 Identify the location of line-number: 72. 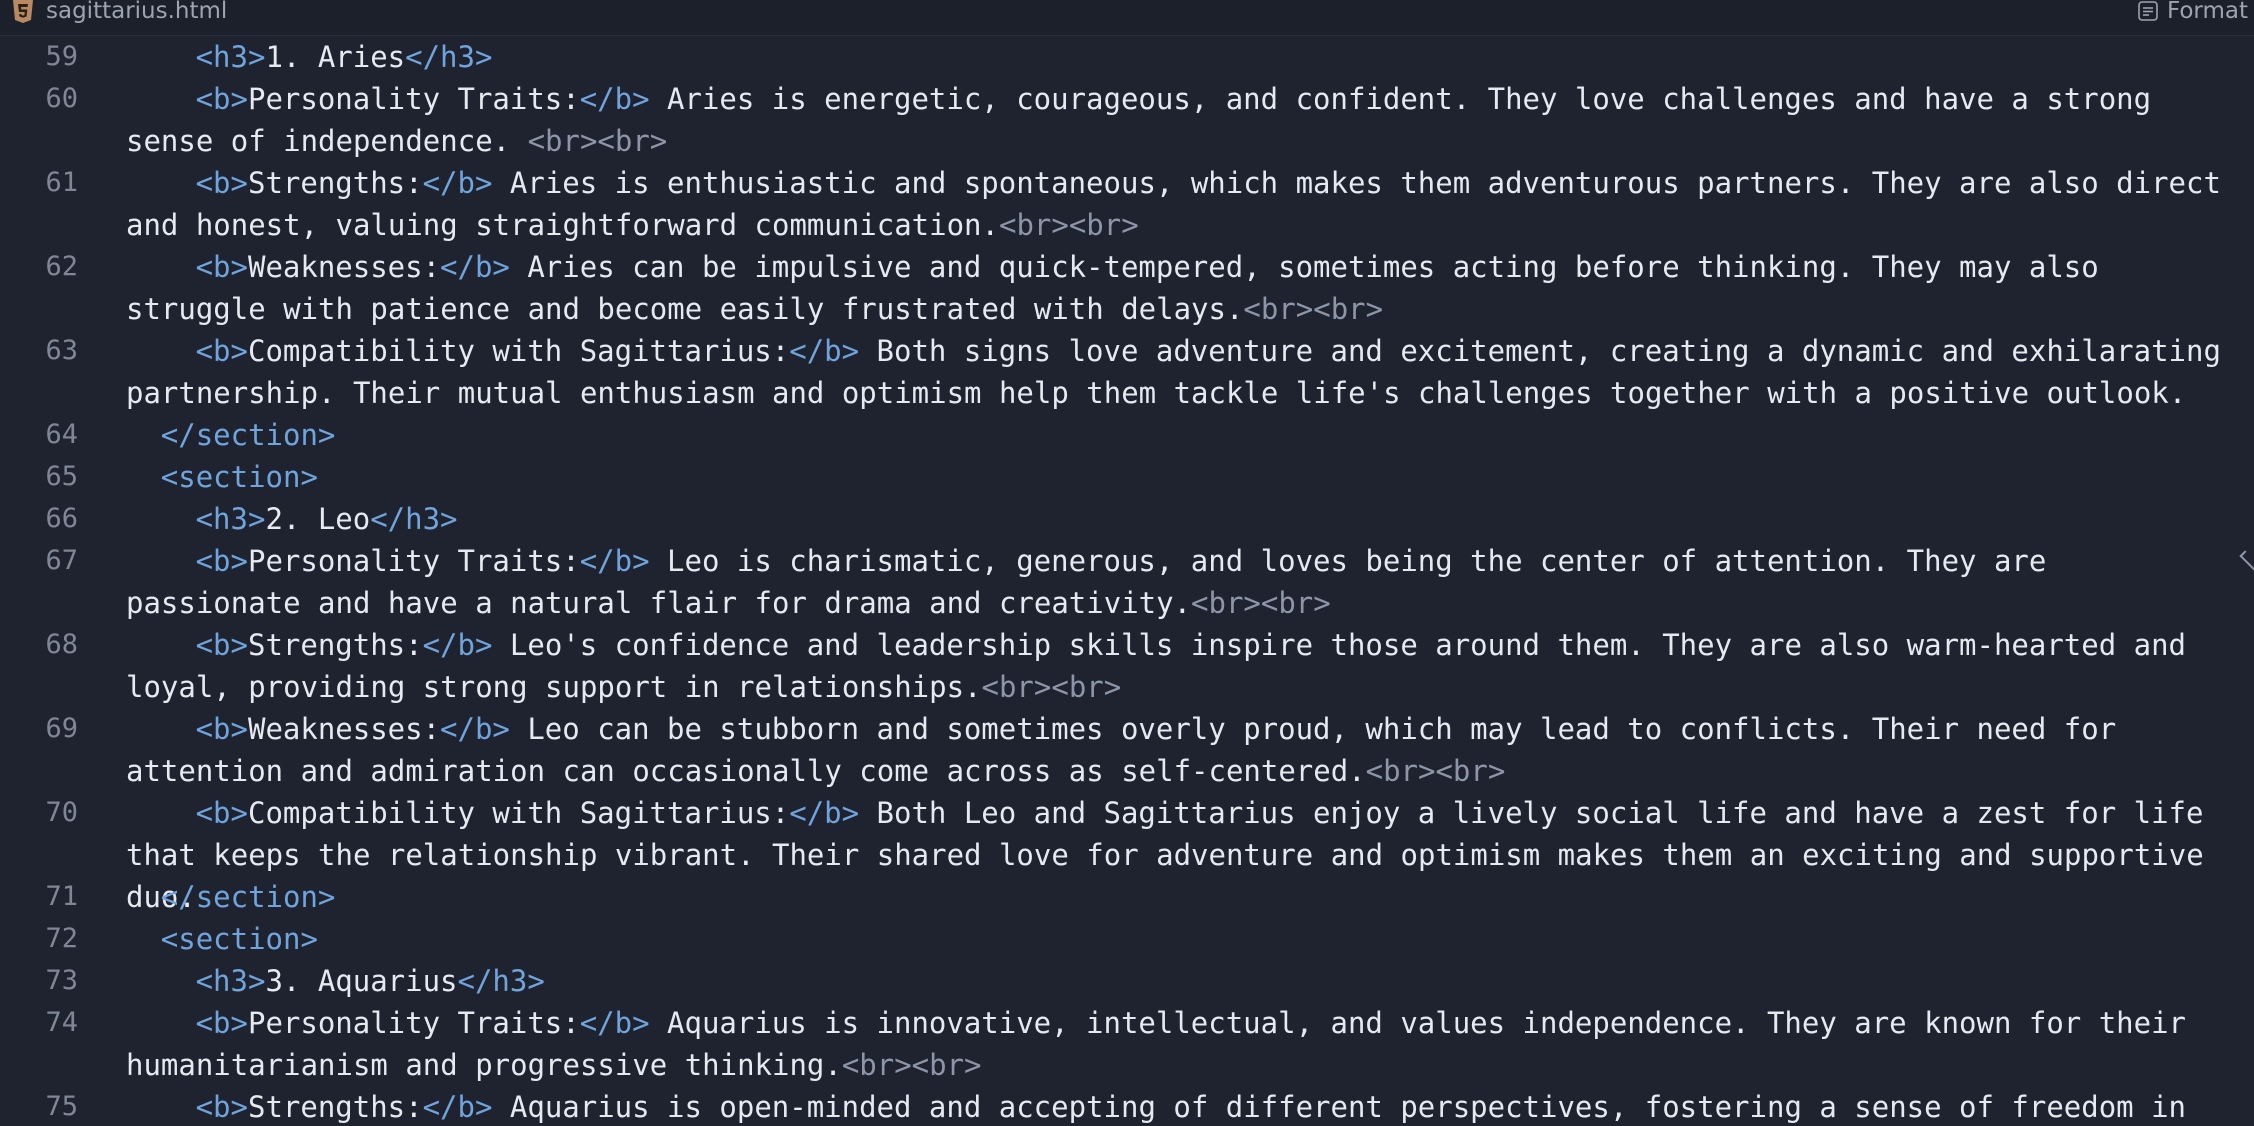
(61, 938).